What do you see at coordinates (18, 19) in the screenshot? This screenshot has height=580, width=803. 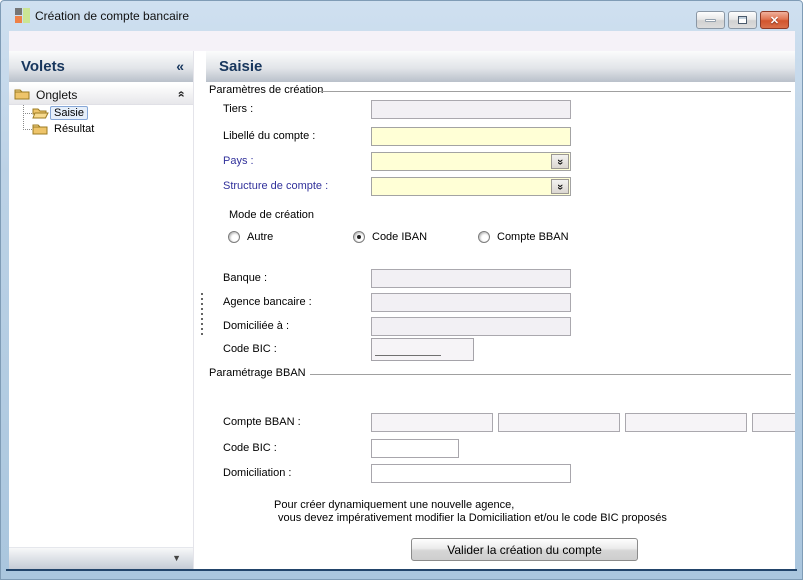 I see `app-icon-square-orange` at bounding box center [18, 19].